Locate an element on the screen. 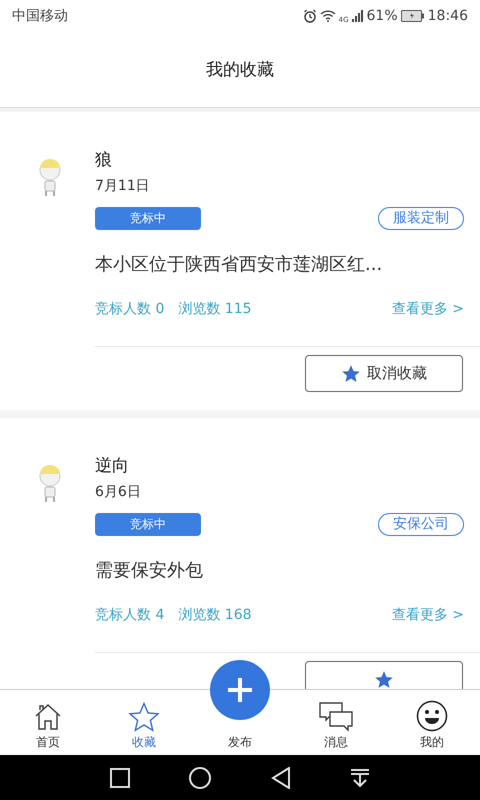 The image size is (480, 800). plus-icon is located at coordinates (240, 690).